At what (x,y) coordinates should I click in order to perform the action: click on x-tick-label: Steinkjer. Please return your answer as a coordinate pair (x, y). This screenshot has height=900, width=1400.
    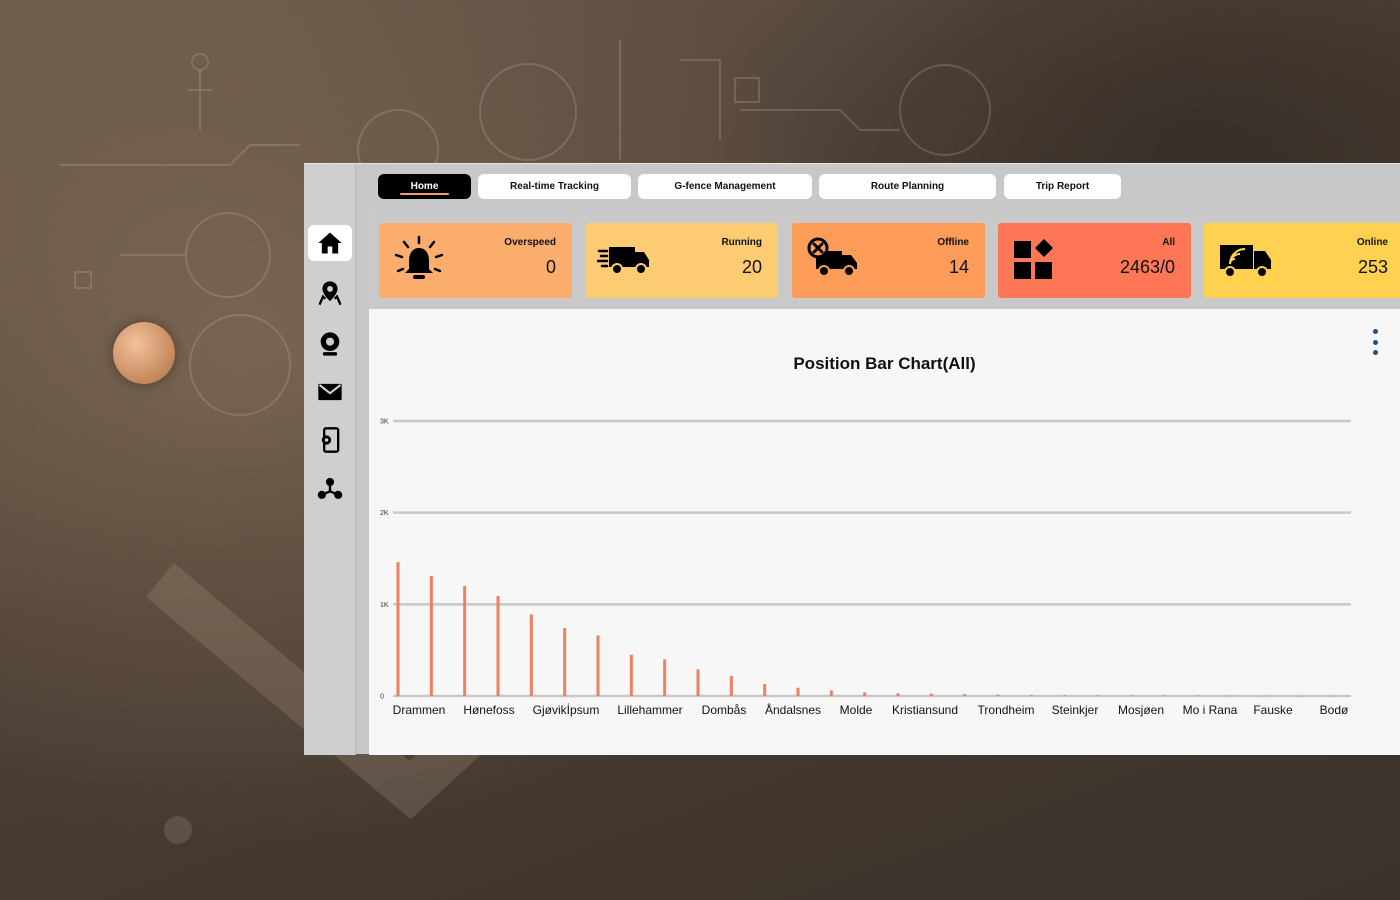
    Looking at the image, I should click on (1075, 710).